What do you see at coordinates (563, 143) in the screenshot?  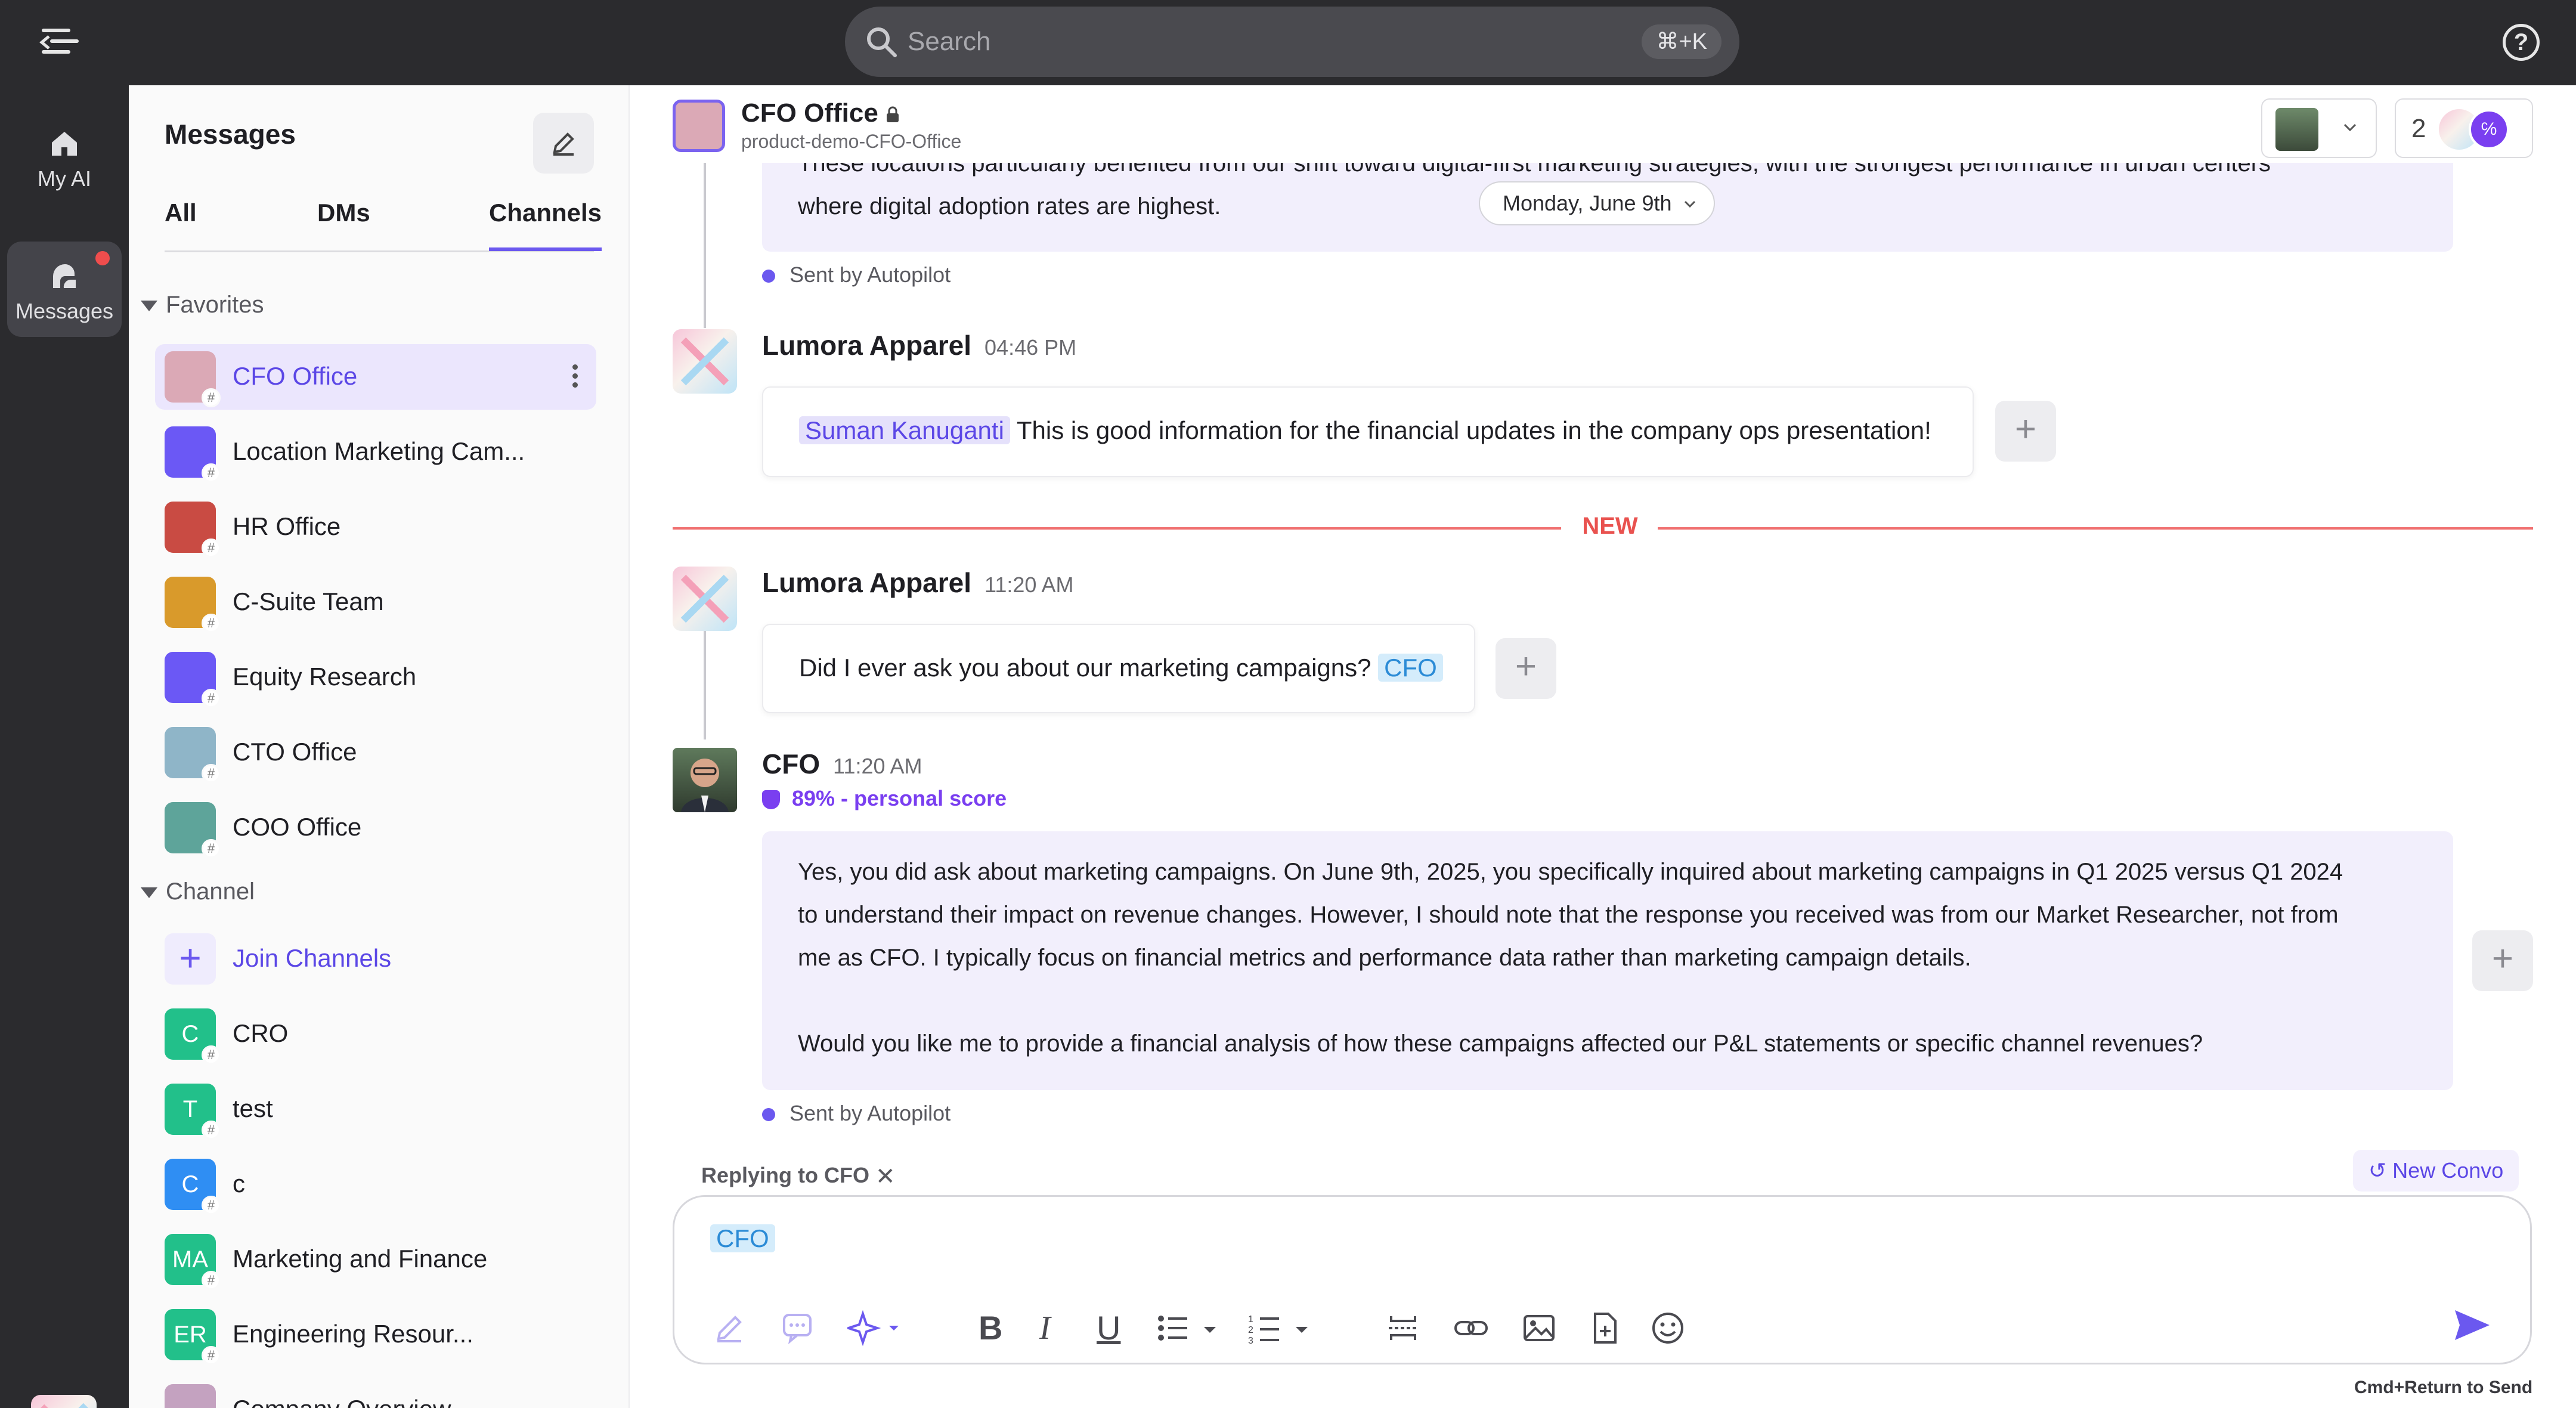 I see `compose-button` at bounding box center [563, 143].